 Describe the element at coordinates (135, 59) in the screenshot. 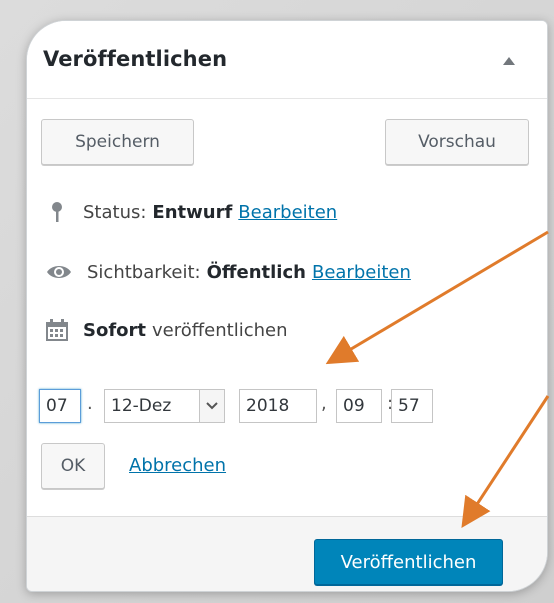

I see `panel-title: Veröffentlichen` at that location.